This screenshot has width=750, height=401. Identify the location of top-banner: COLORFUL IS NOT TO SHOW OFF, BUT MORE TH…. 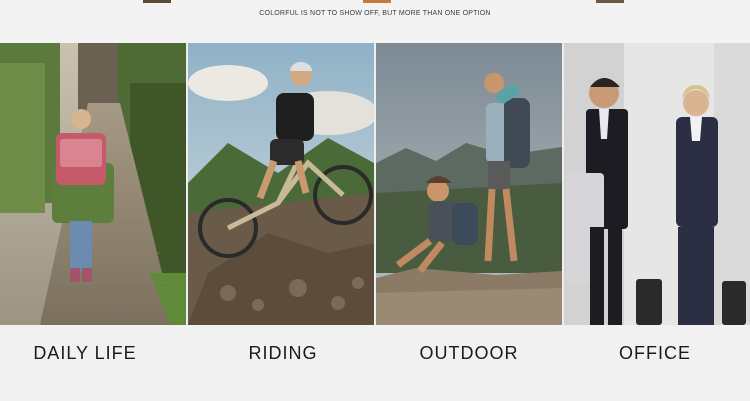
(375, 21).